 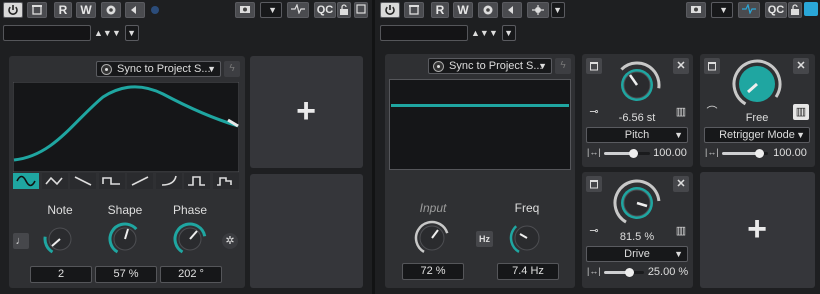 I want to click on retrigger-mode-label: Retrigger Mode, so click(x=757, y=135).